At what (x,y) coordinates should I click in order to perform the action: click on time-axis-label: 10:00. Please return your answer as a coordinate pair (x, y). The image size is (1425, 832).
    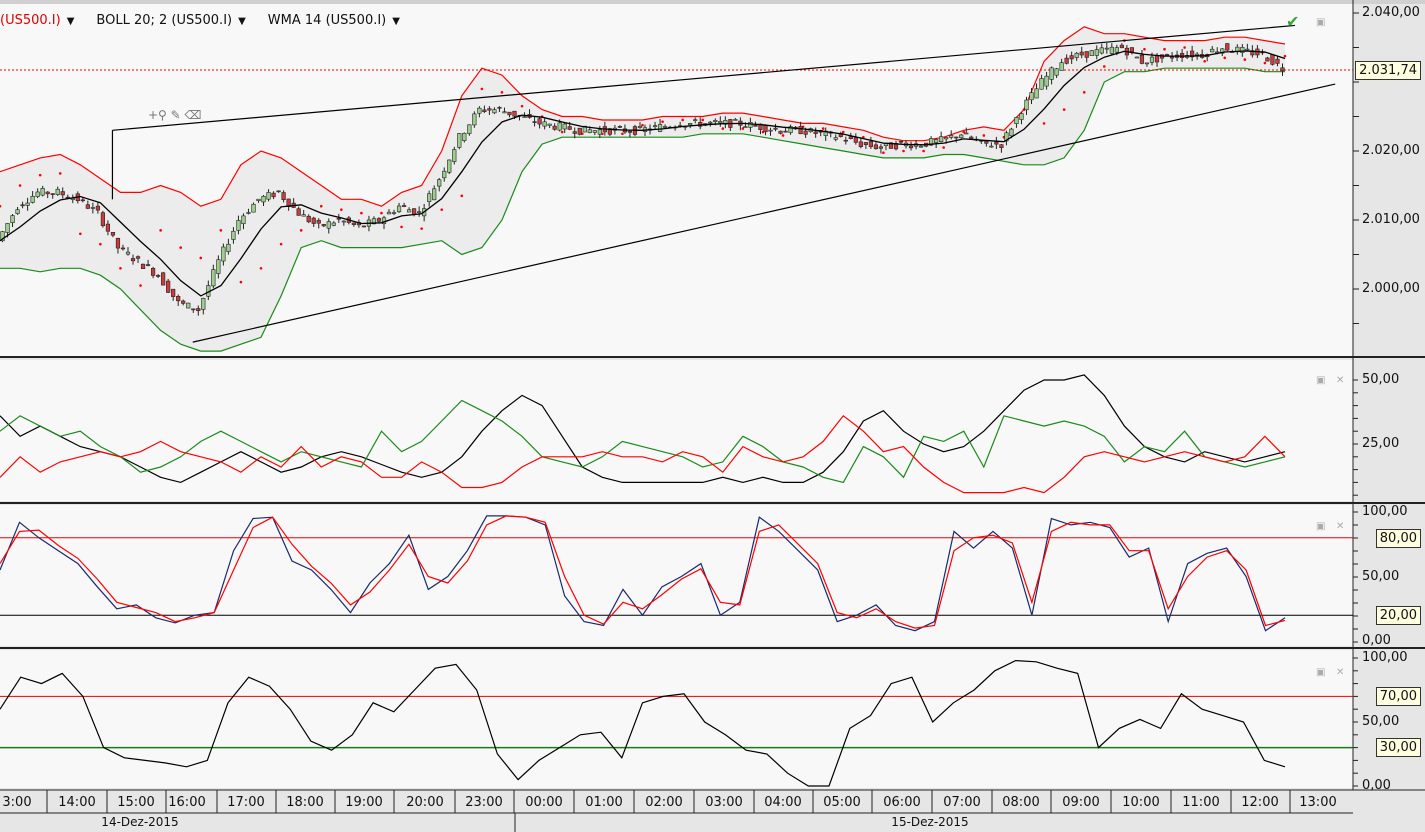
    Looking at the image, I should click on (1141, 802).